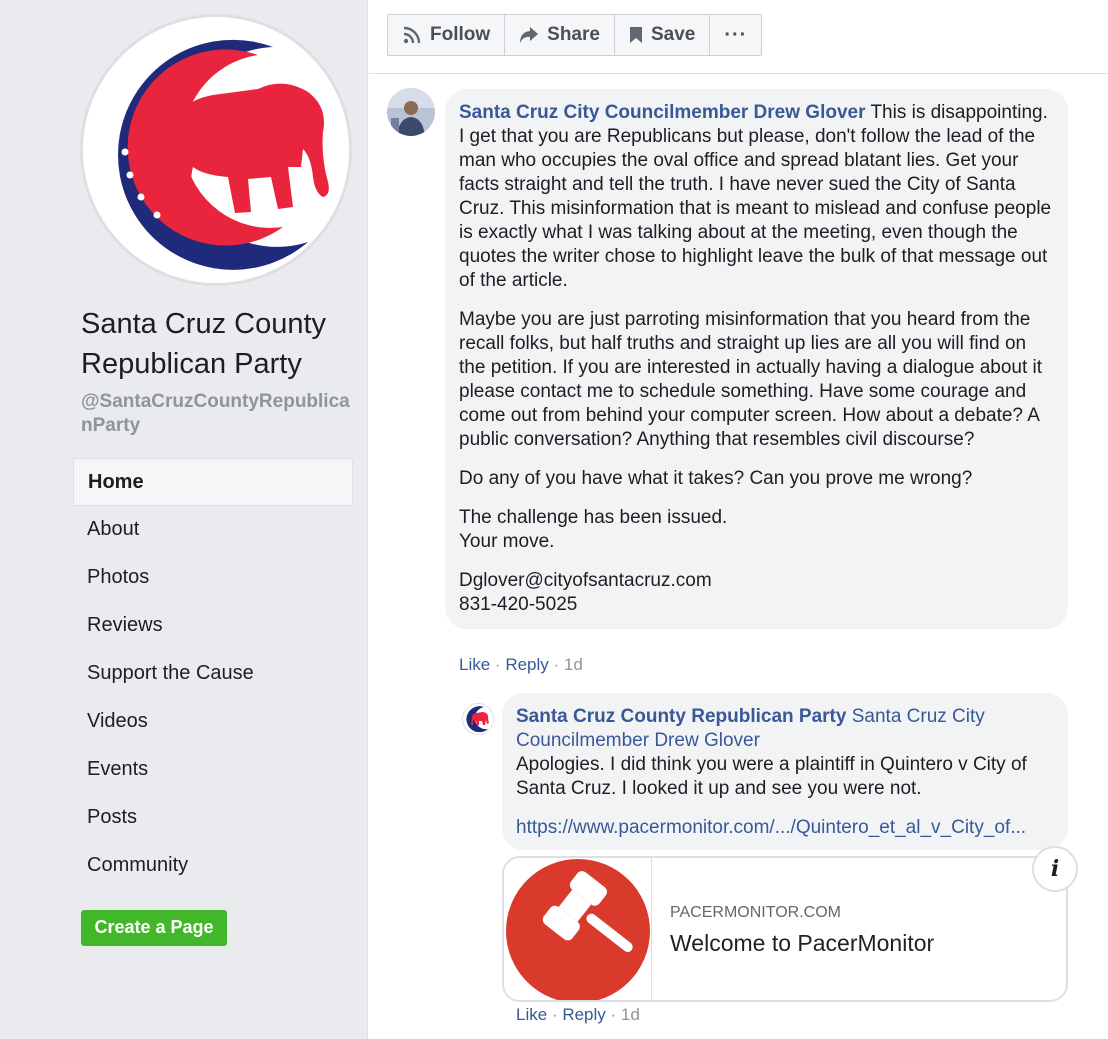  Describe the element at coordinates (585, 580) in the screenshot. I see `contact-email: Dglover@cityofsantacruz.com` at that location.